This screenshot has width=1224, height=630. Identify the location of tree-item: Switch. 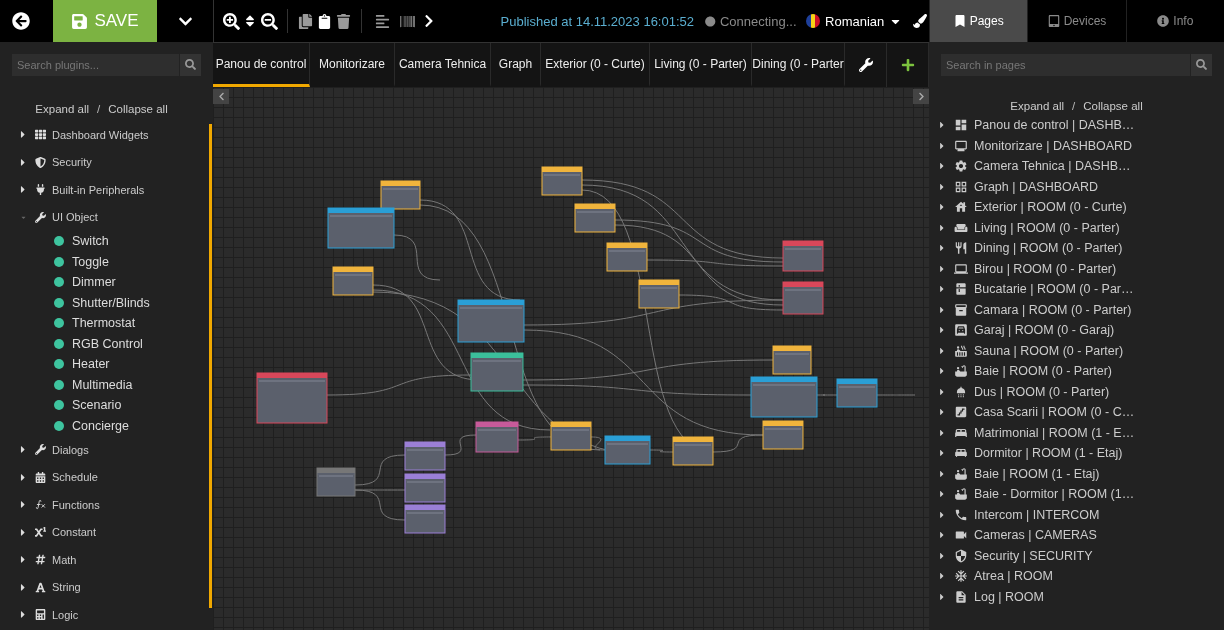
(90, 241).